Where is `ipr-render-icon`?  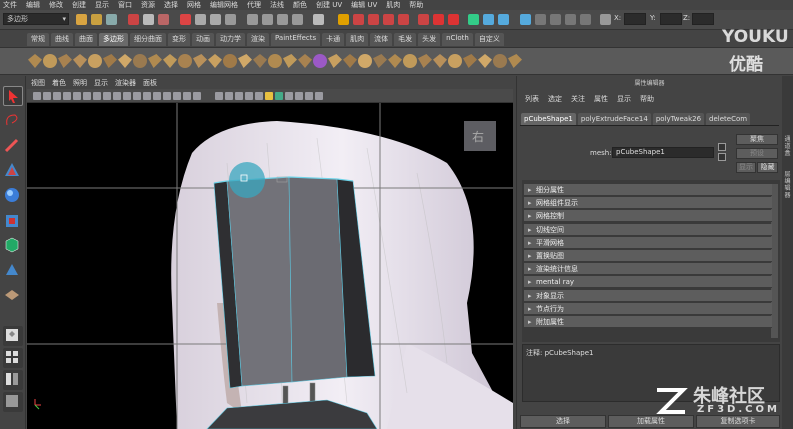 ipr-render-icon is located at coordinates (388, 19).